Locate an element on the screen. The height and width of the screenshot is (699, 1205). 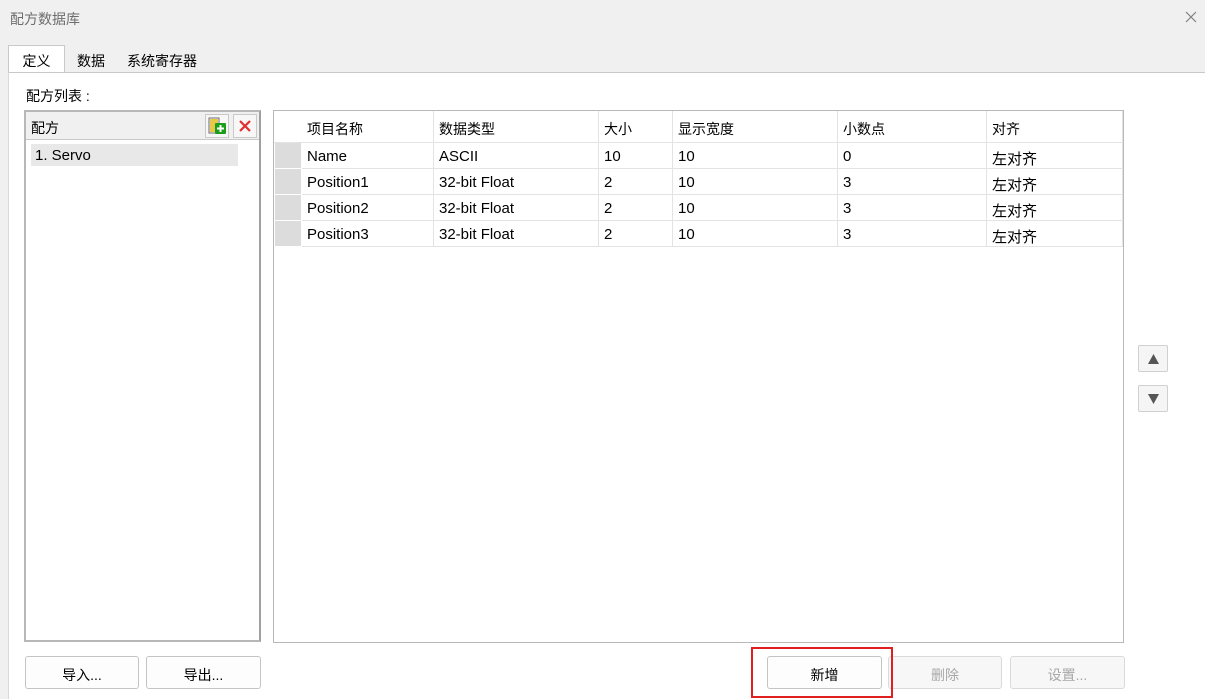
move-down-button is located at coordinates (1153, 398).